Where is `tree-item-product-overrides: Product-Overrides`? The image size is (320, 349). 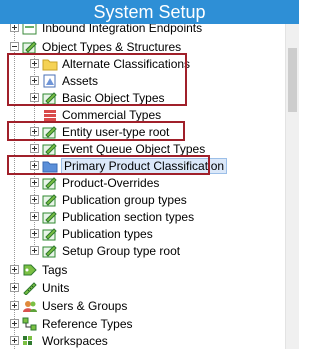
tree-item-product-overrides: Product-Overrides is located at coordinates (94, 182).